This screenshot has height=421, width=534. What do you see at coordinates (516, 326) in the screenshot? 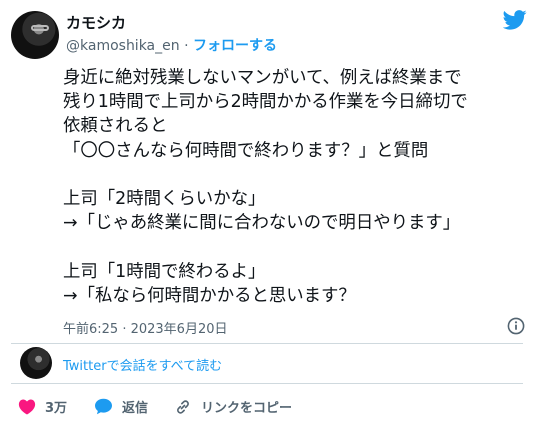
I see `info-icon` at bounding box center [516, 326].